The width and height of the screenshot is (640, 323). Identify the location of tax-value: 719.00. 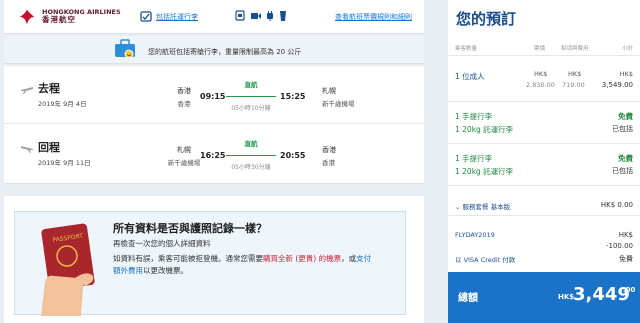
(573, 85).